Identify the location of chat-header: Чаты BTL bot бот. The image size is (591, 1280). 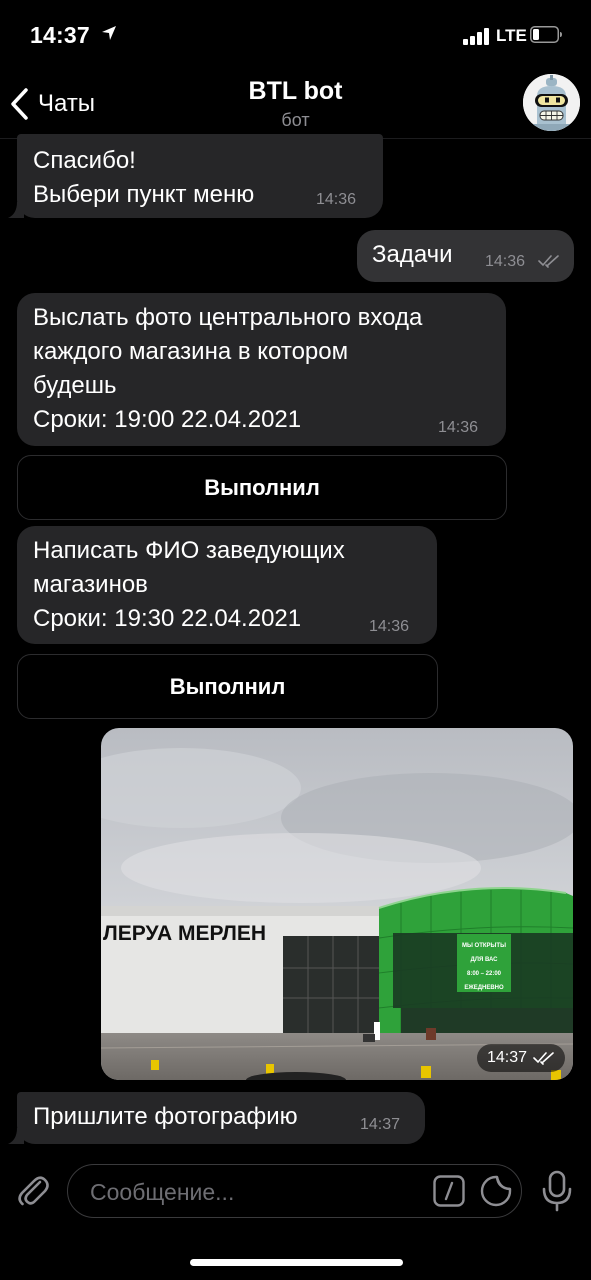
(295, 105).